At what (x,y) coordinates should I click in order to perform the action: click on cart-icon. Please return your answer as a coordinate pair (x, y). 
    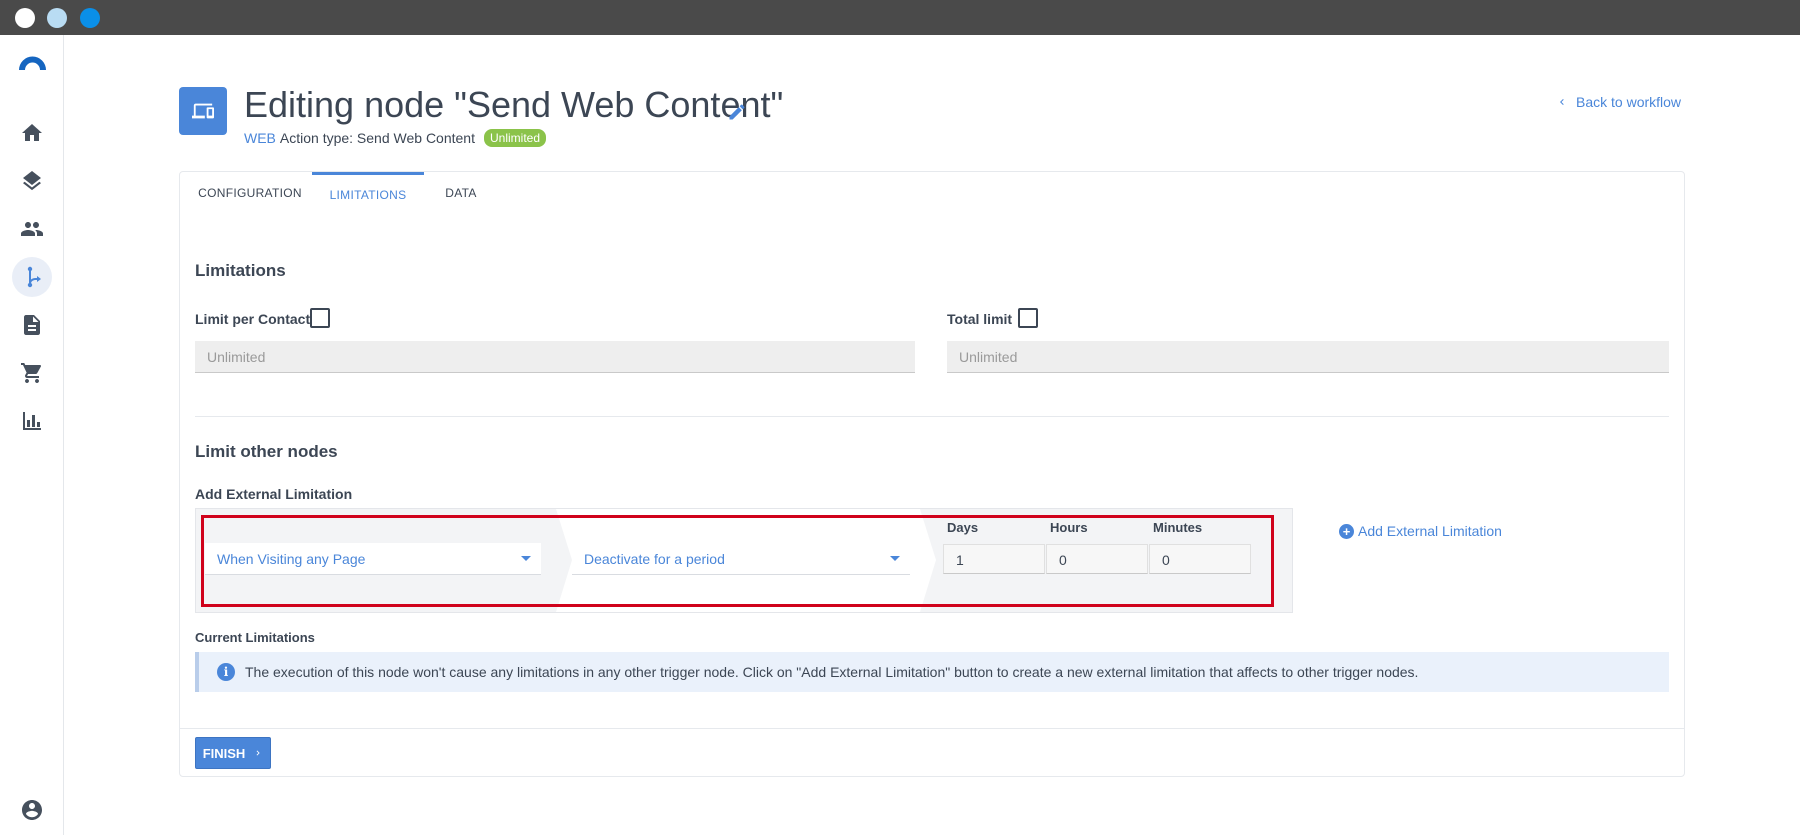
    Looking at the image, I should click on (31, 373).